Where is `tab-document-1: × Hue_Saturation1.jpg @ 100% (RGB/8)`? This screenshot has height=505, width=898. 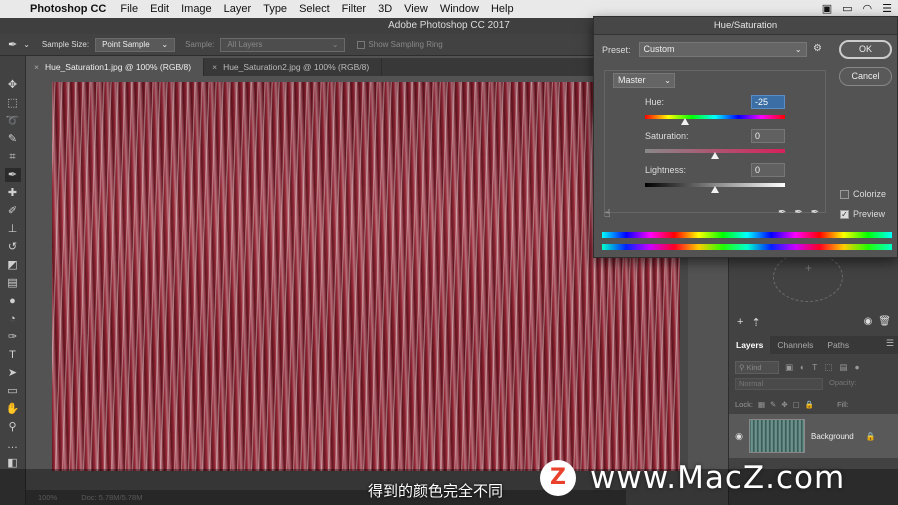
tab-document-1: × Hue_Saturation1.jpg @ 100% (RGB/8) is located at coordinates (115, 67).